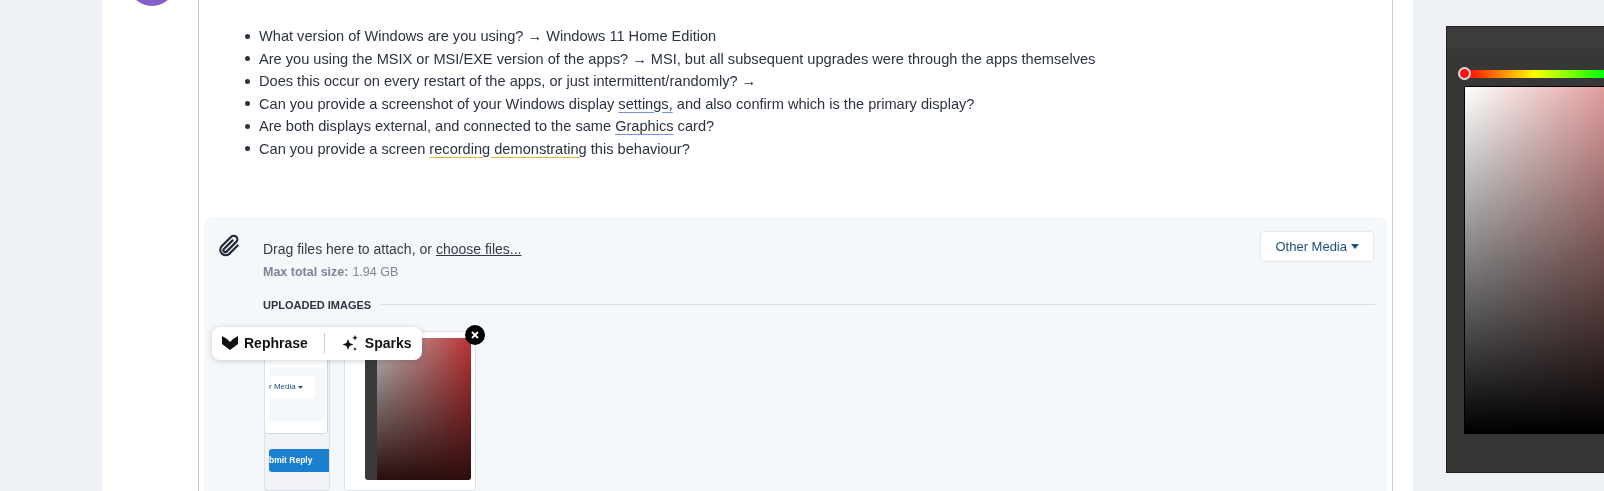 The image size is (1604, 491). I want to click on list-item-text: Are both displays external, and connected to the same Graphics card?, so click(487, 126).